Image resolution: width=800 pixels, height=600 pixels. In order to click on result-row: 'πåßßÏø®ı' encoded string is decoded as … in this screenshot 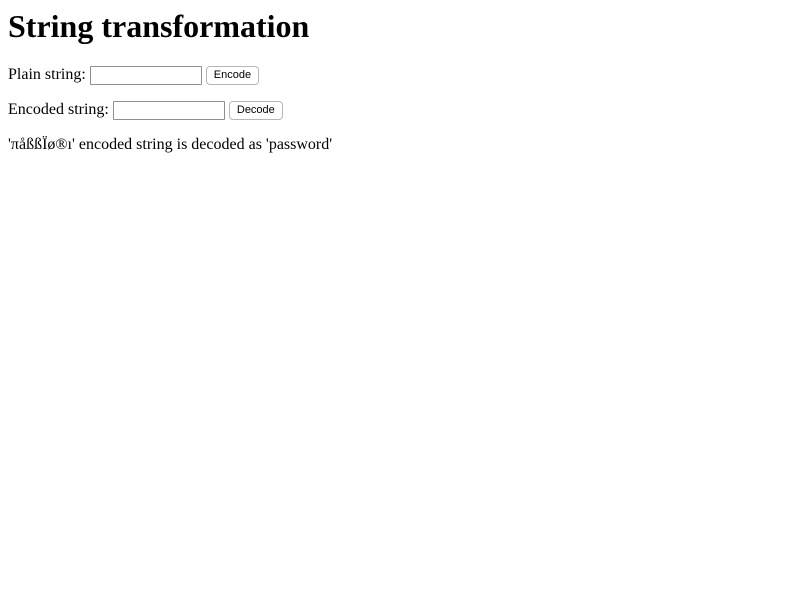, I will do `click(170, 145)`.